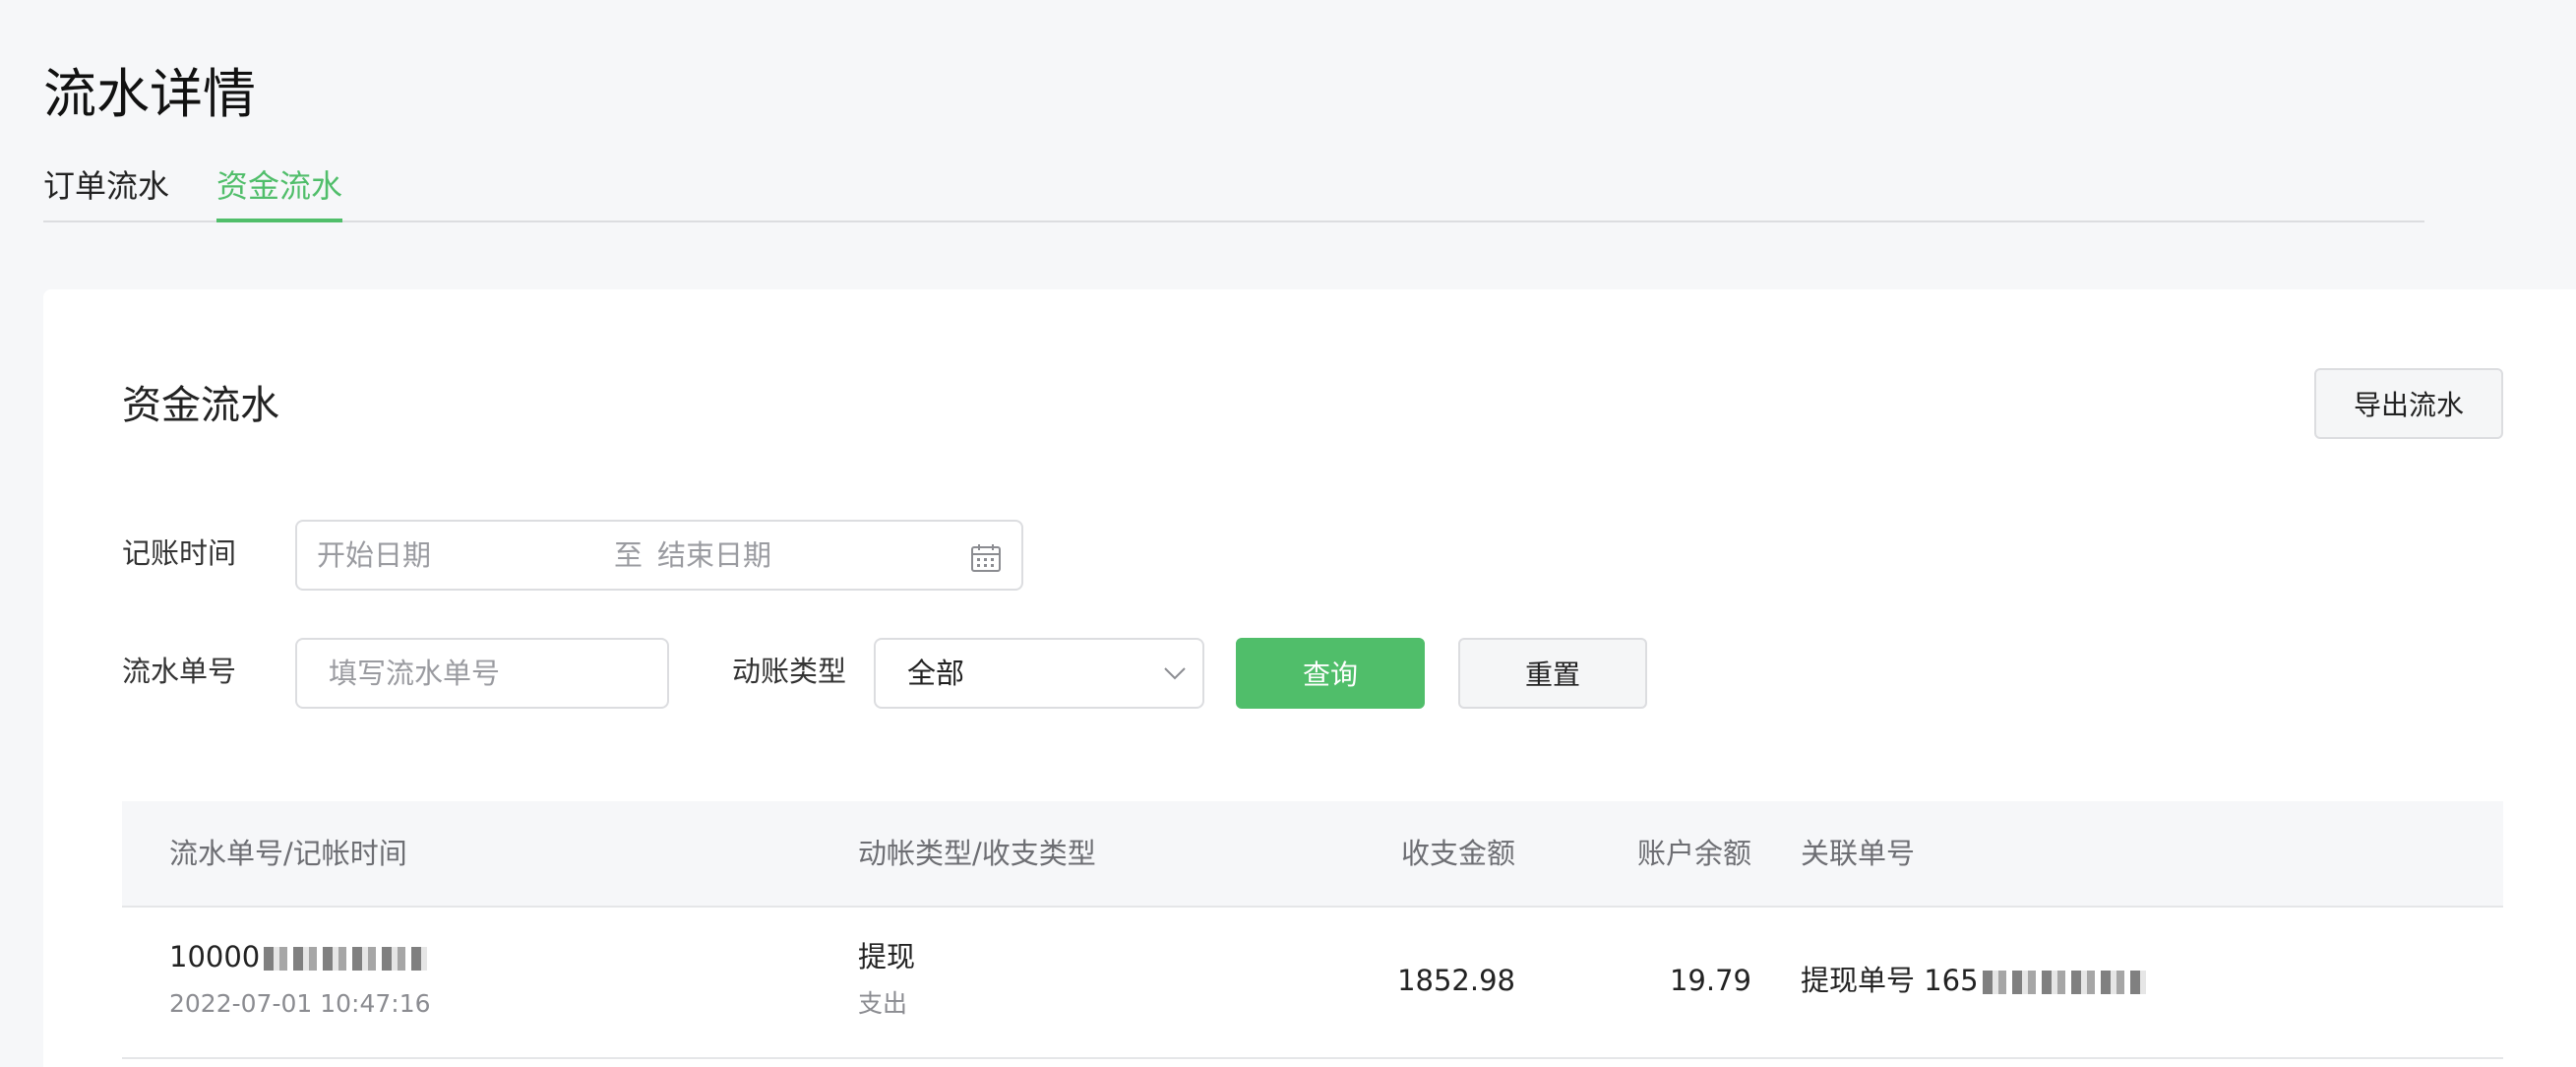  I want to click on type-label: 动账类型, so click(789, 672).